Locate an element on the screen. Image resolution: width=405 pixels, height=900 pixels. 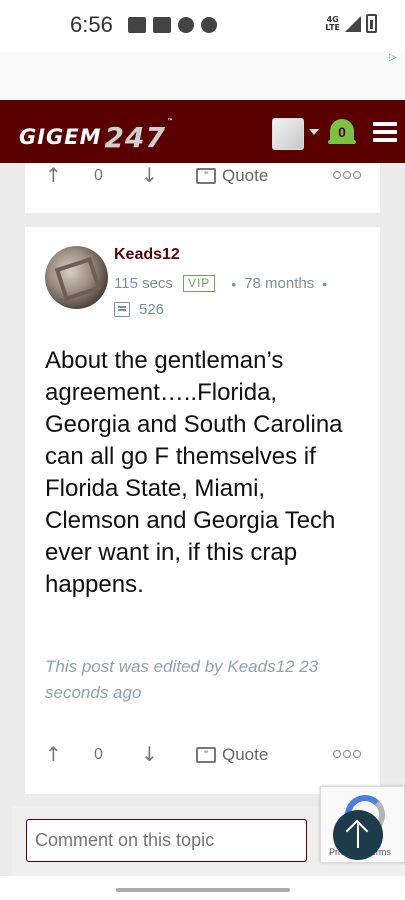
status-bar: 6:56 4G LTE is located at coordinates (202, 26).